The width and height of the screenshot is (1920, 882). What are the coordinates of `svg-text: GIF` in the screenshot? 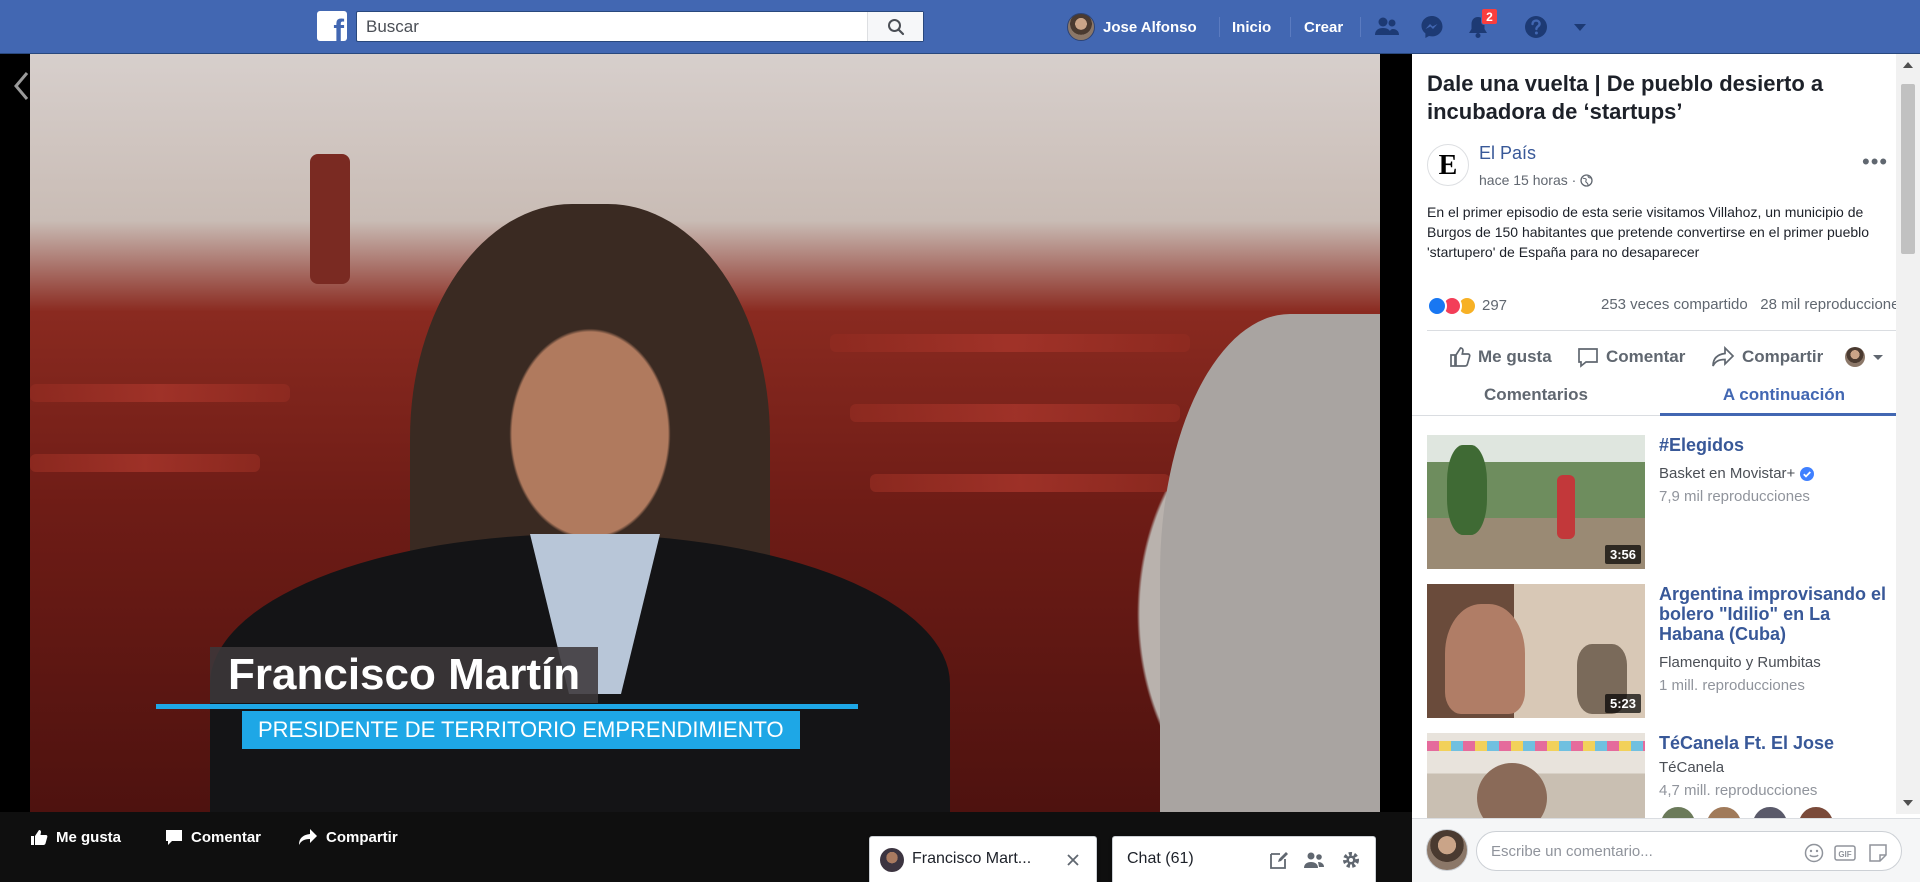 It's located at (1844, 854).